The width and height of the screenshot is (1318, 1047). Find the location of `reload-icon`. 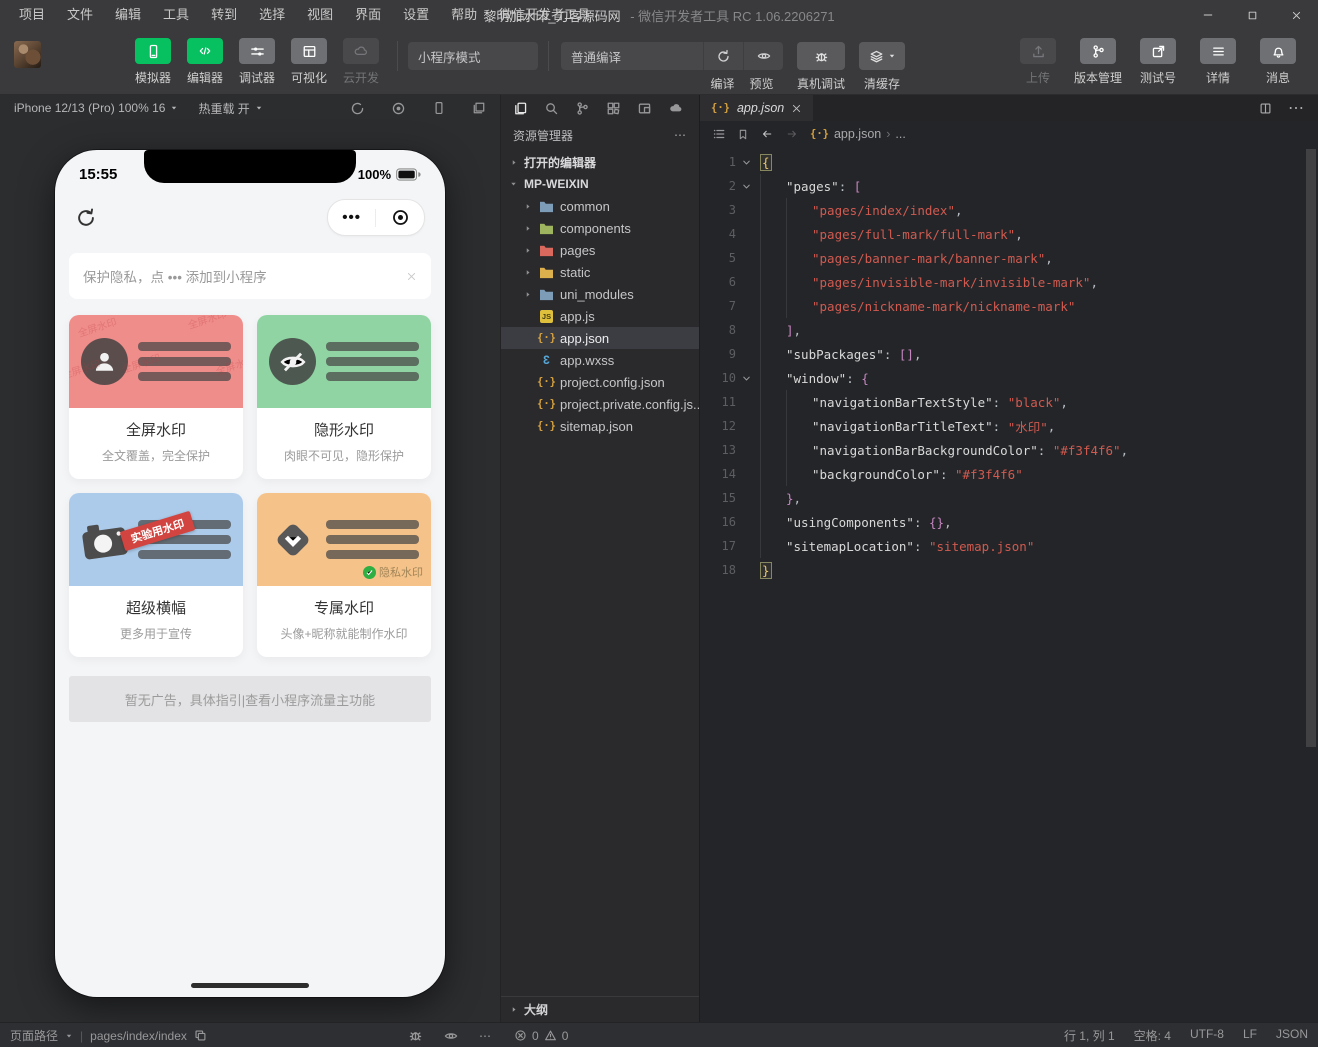

reload-icon is located at coordinates (86, 218).